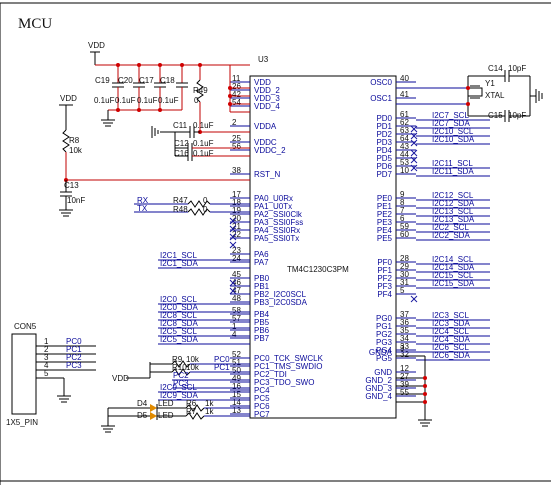 This screenshot has width=551, height=485. Describe the element at coordinates (261, 262) in the screenshot. I see `pin-name: PA7` at that location.